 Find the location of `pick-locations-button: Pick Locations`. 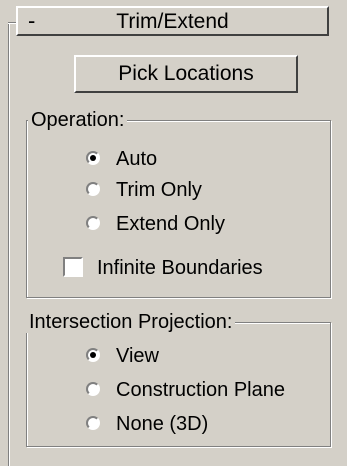

pick-locations-button: Pick Locations is located at coordinates (186, 74).